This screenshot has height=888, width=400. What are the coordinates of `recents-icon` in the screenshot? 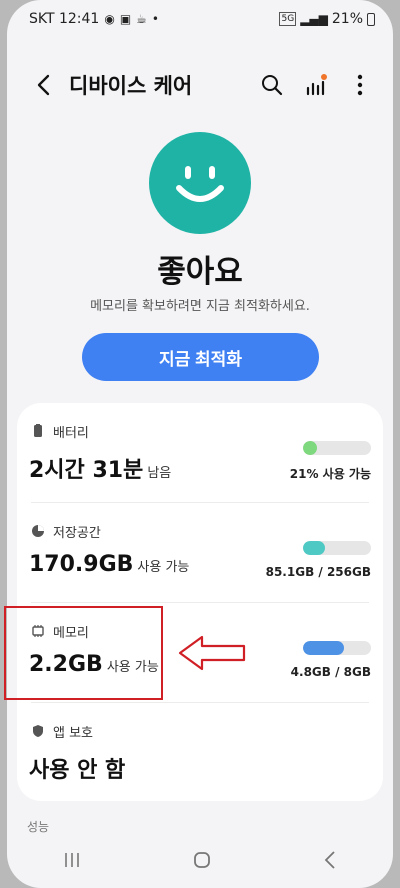 It's located at (71, 860).